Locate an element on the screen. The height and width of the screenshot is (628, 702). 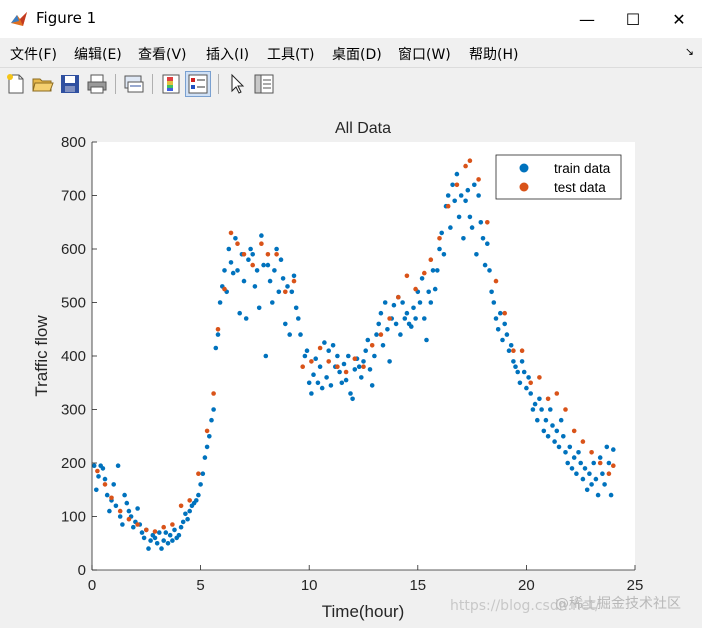
title-bar: Figure 1 — ☐ ✕ is located at coordinates (351, 19).